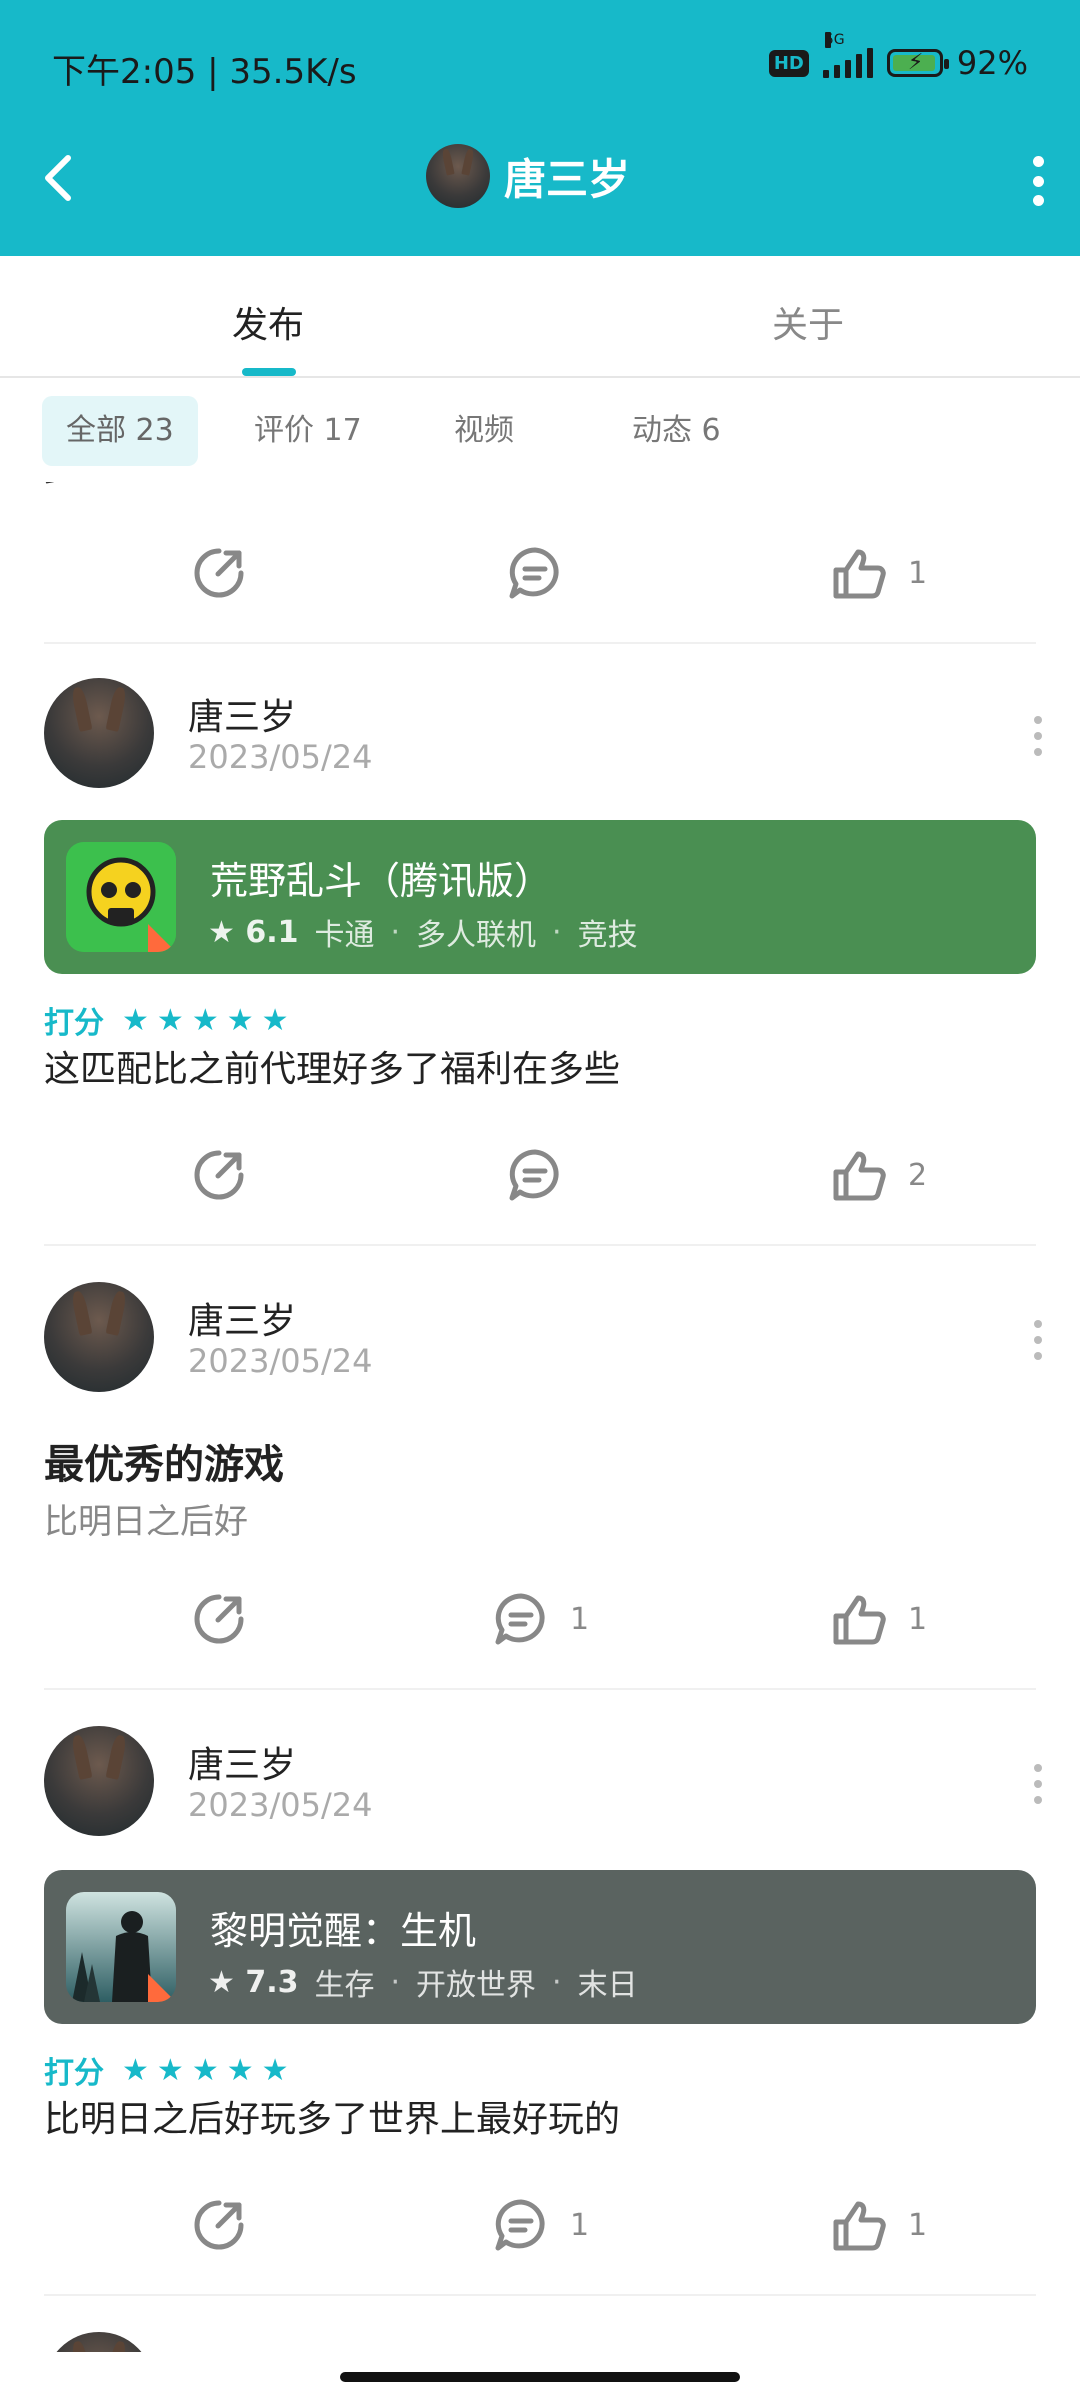 The image size is (1080, 2400). What do you see at coordinates (253, 932) in the screenshot?
I see `game-score: ★ 6.1` at bounding box center [253, 932].